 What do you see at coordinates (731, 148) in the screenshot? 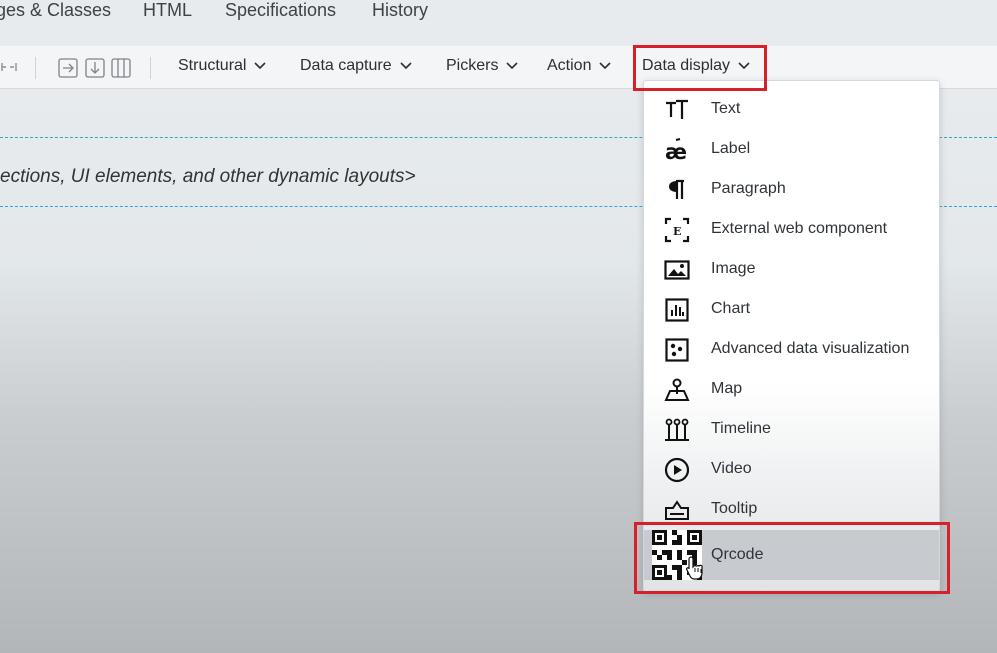
I see `menu-item-label: Label` at bounding box center [731, 148].